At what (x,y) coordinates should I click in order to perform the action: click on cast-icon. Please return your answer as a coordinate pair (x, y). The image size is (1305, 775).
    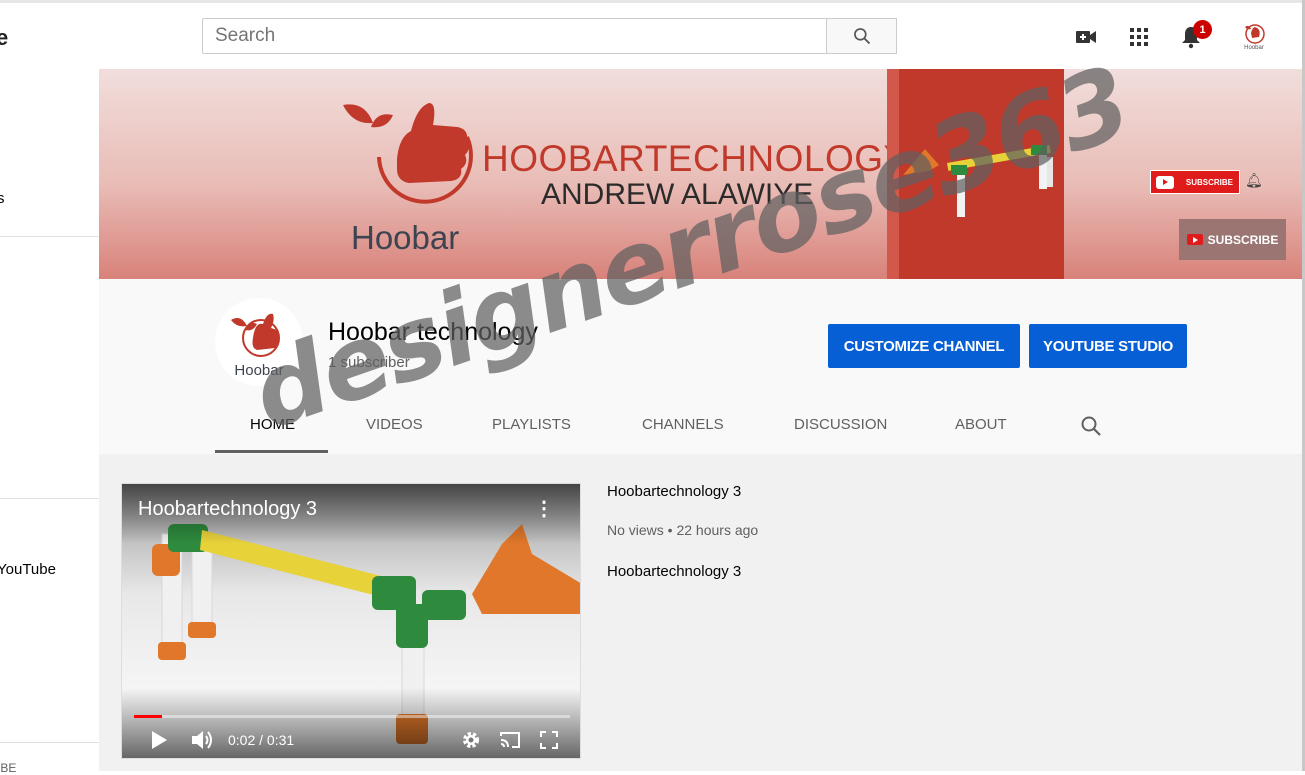
    Looking at the image, I should click on (510, 740).